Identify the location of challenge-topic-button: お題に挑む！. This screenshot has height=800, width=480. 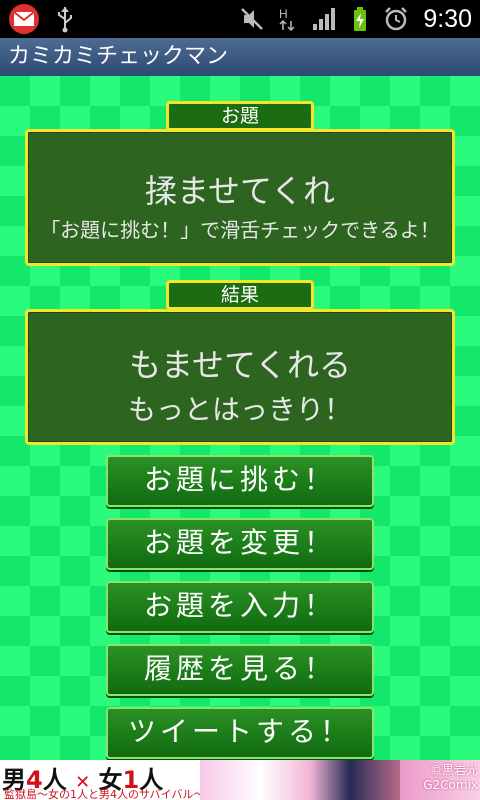
(240, 481).